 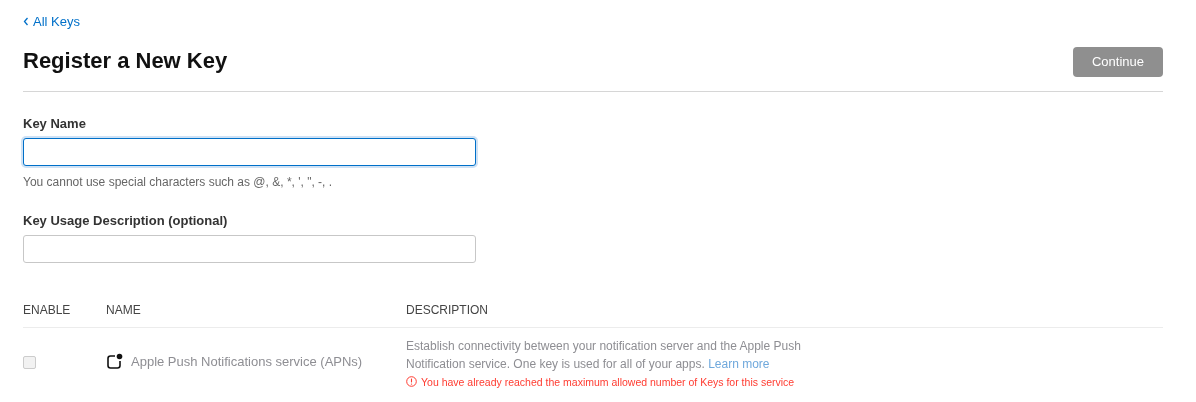 What do you see at coordinates (125, 60) in the screenshot?
I see `page-title: Register a New Key` at bounding box center [125, 60].